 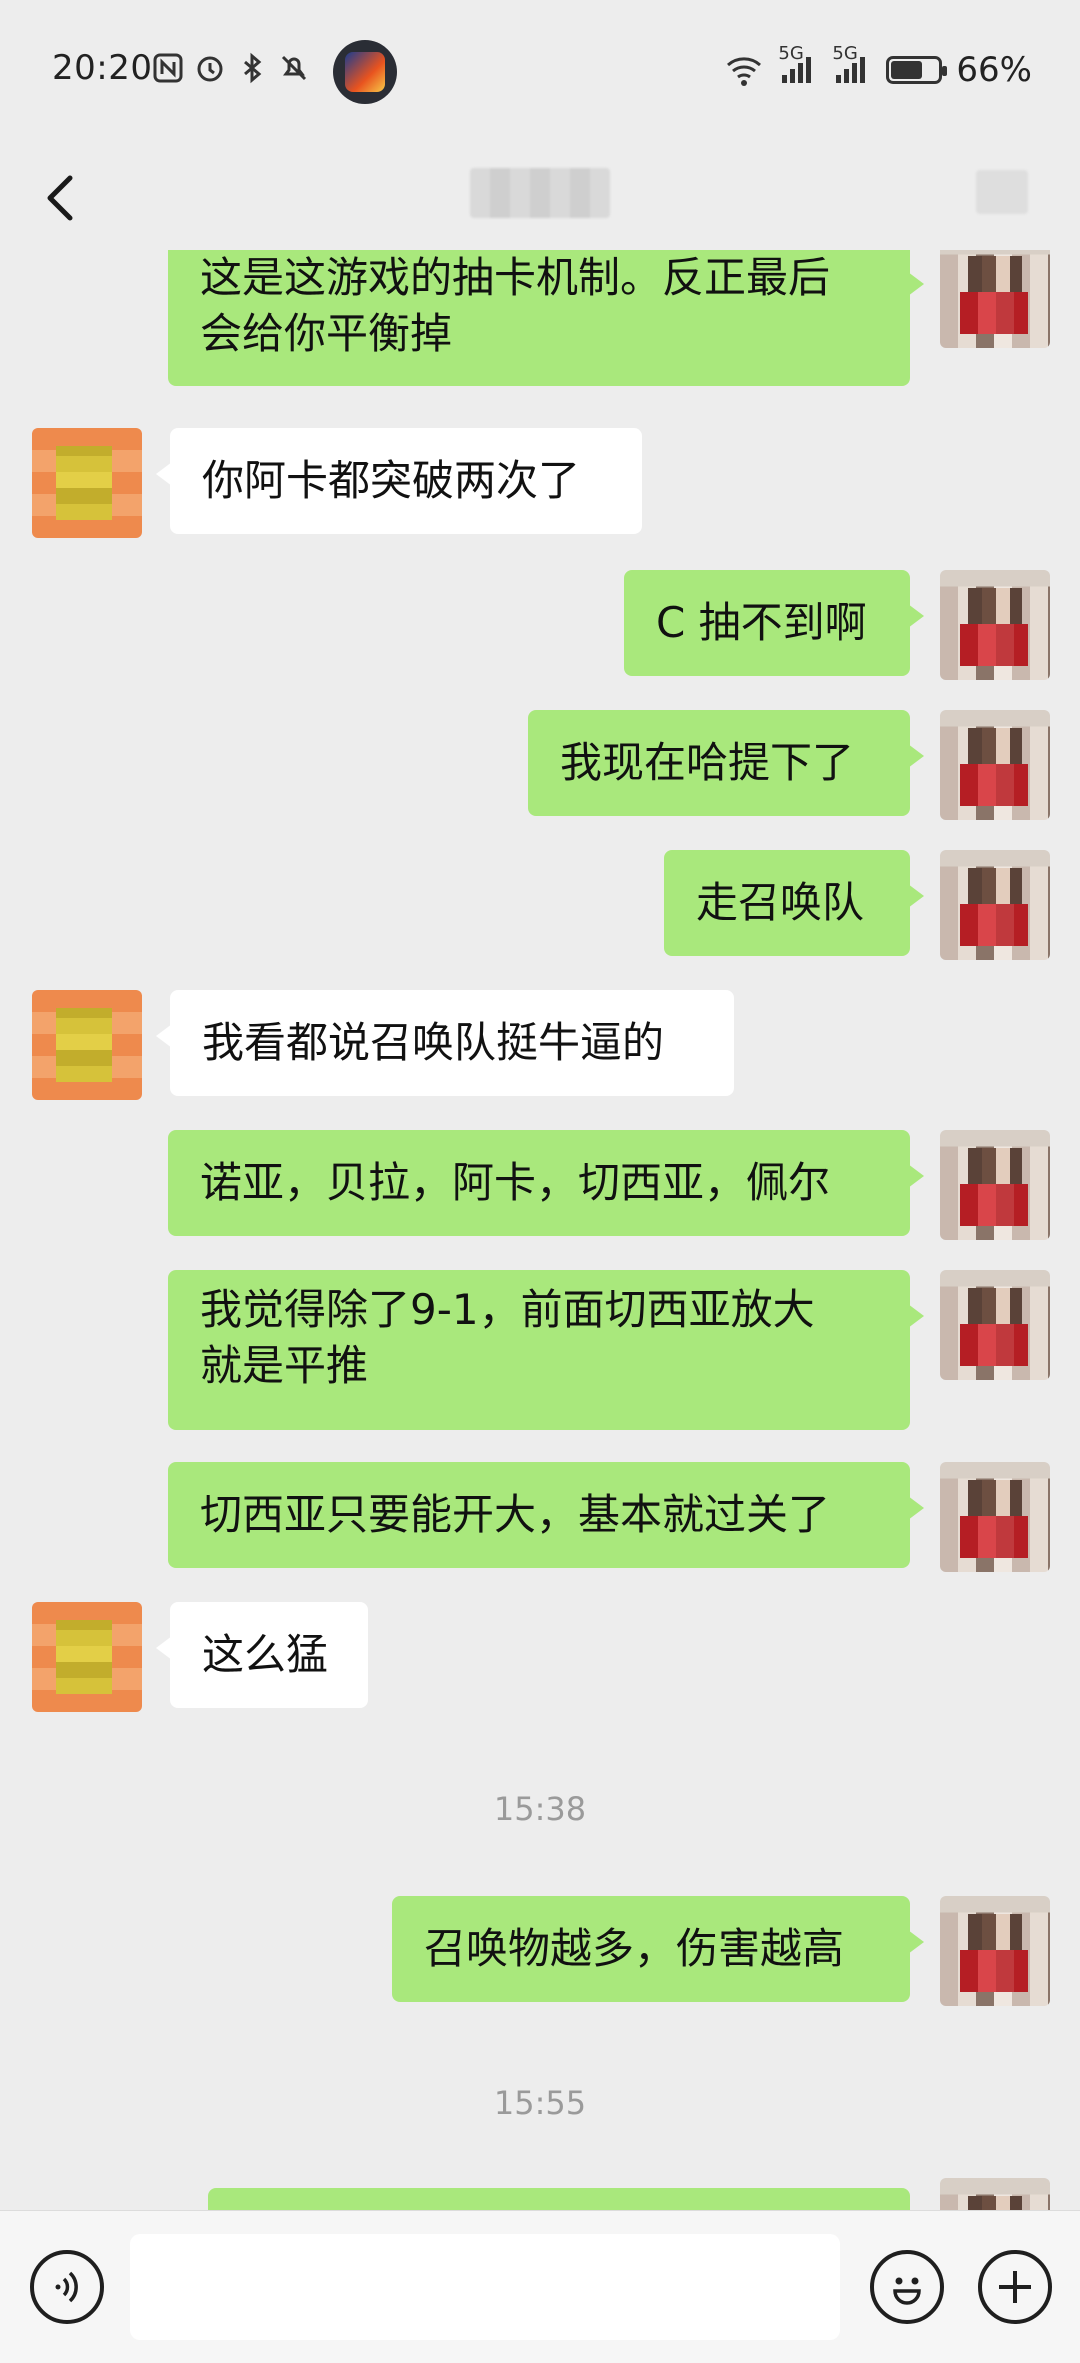 What do you see at coordinates (284, 1365) in the screenshot?
I see `message-line: 就是平推` at bounding box center [284, 1365].